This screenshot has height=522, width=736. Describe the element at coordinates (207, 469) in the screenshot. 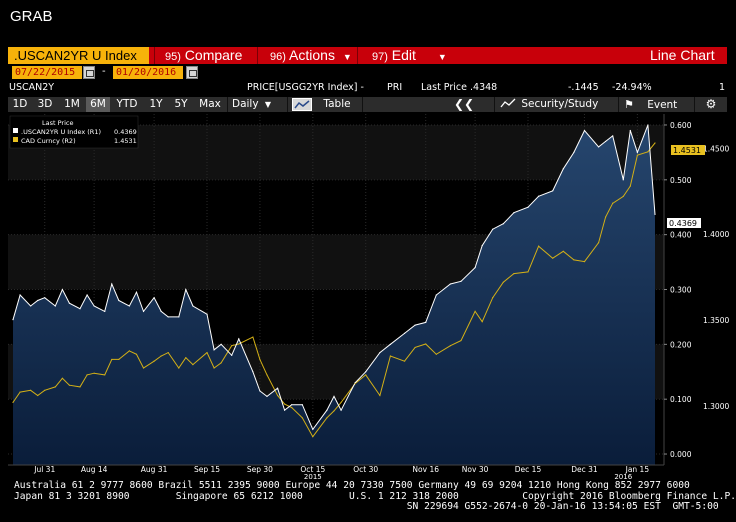

I see `x-tick-label: Sep 15` at that location.